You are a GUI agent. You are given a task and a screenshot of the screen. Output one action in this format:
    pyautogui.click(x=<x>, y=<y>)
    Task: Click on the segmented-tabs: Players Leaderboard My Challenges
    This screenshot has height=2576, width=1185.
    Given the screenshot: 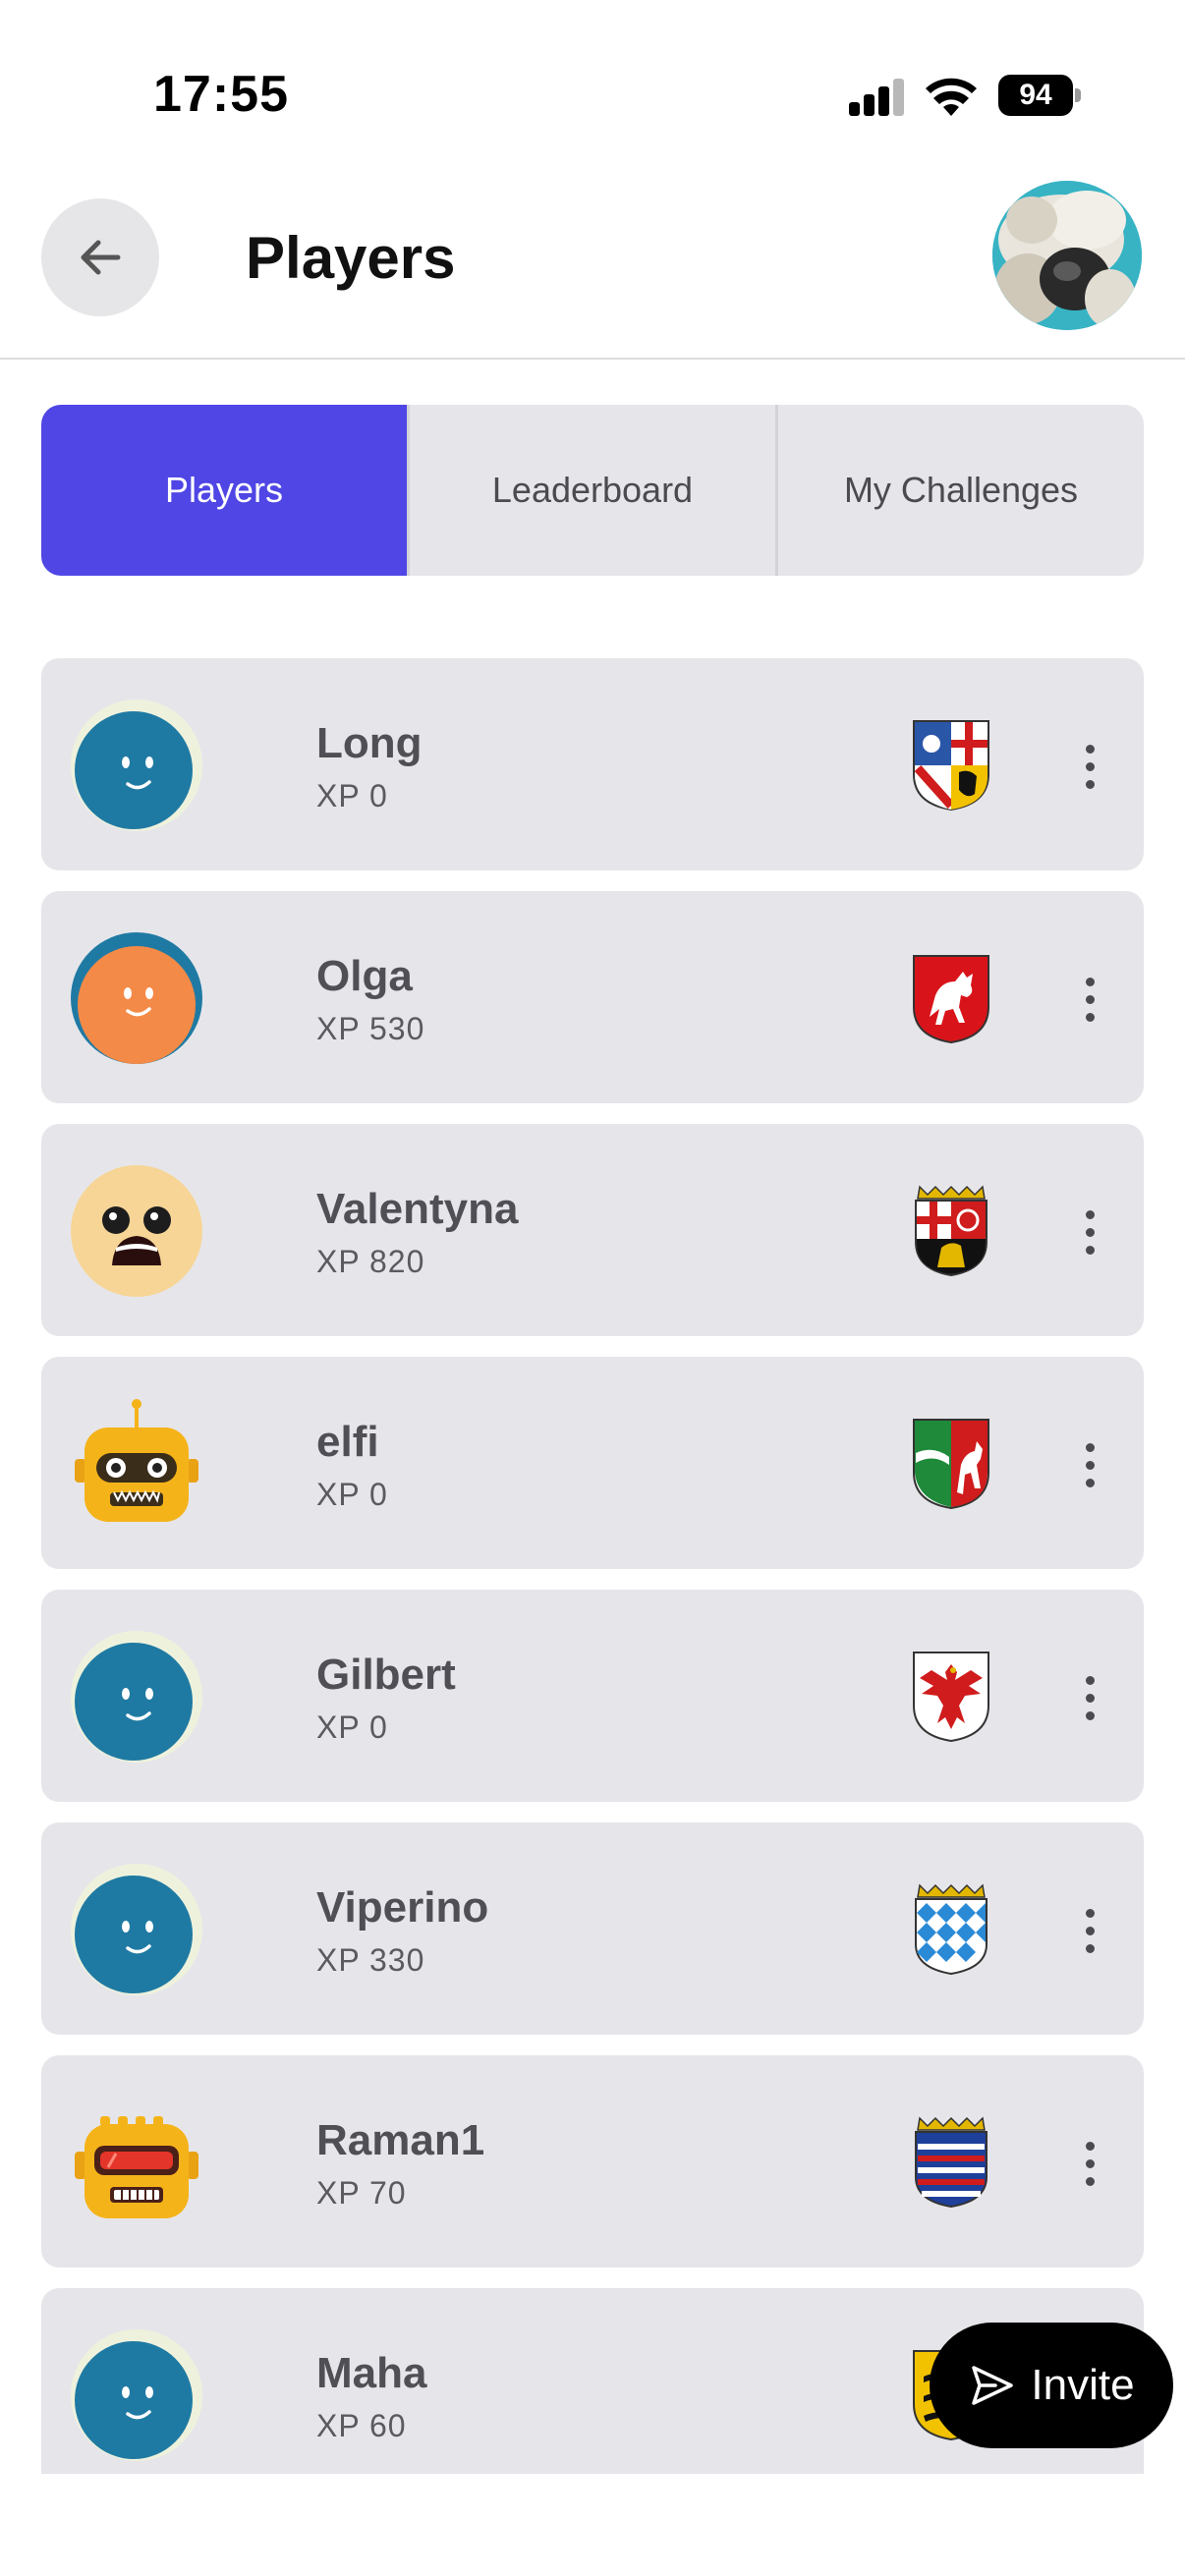 What is the action you would take?
    pyautogui.click(x=592, y=490)
    